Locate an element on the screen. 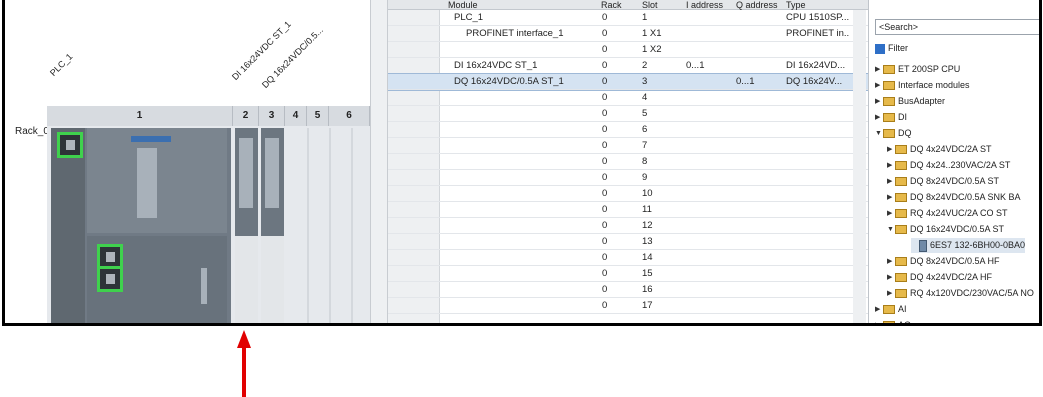 This screenshot has height=397, width=1043. catalog-item-label: DQ 4x24VDC/2A ST is located at coordinates (951, 149).